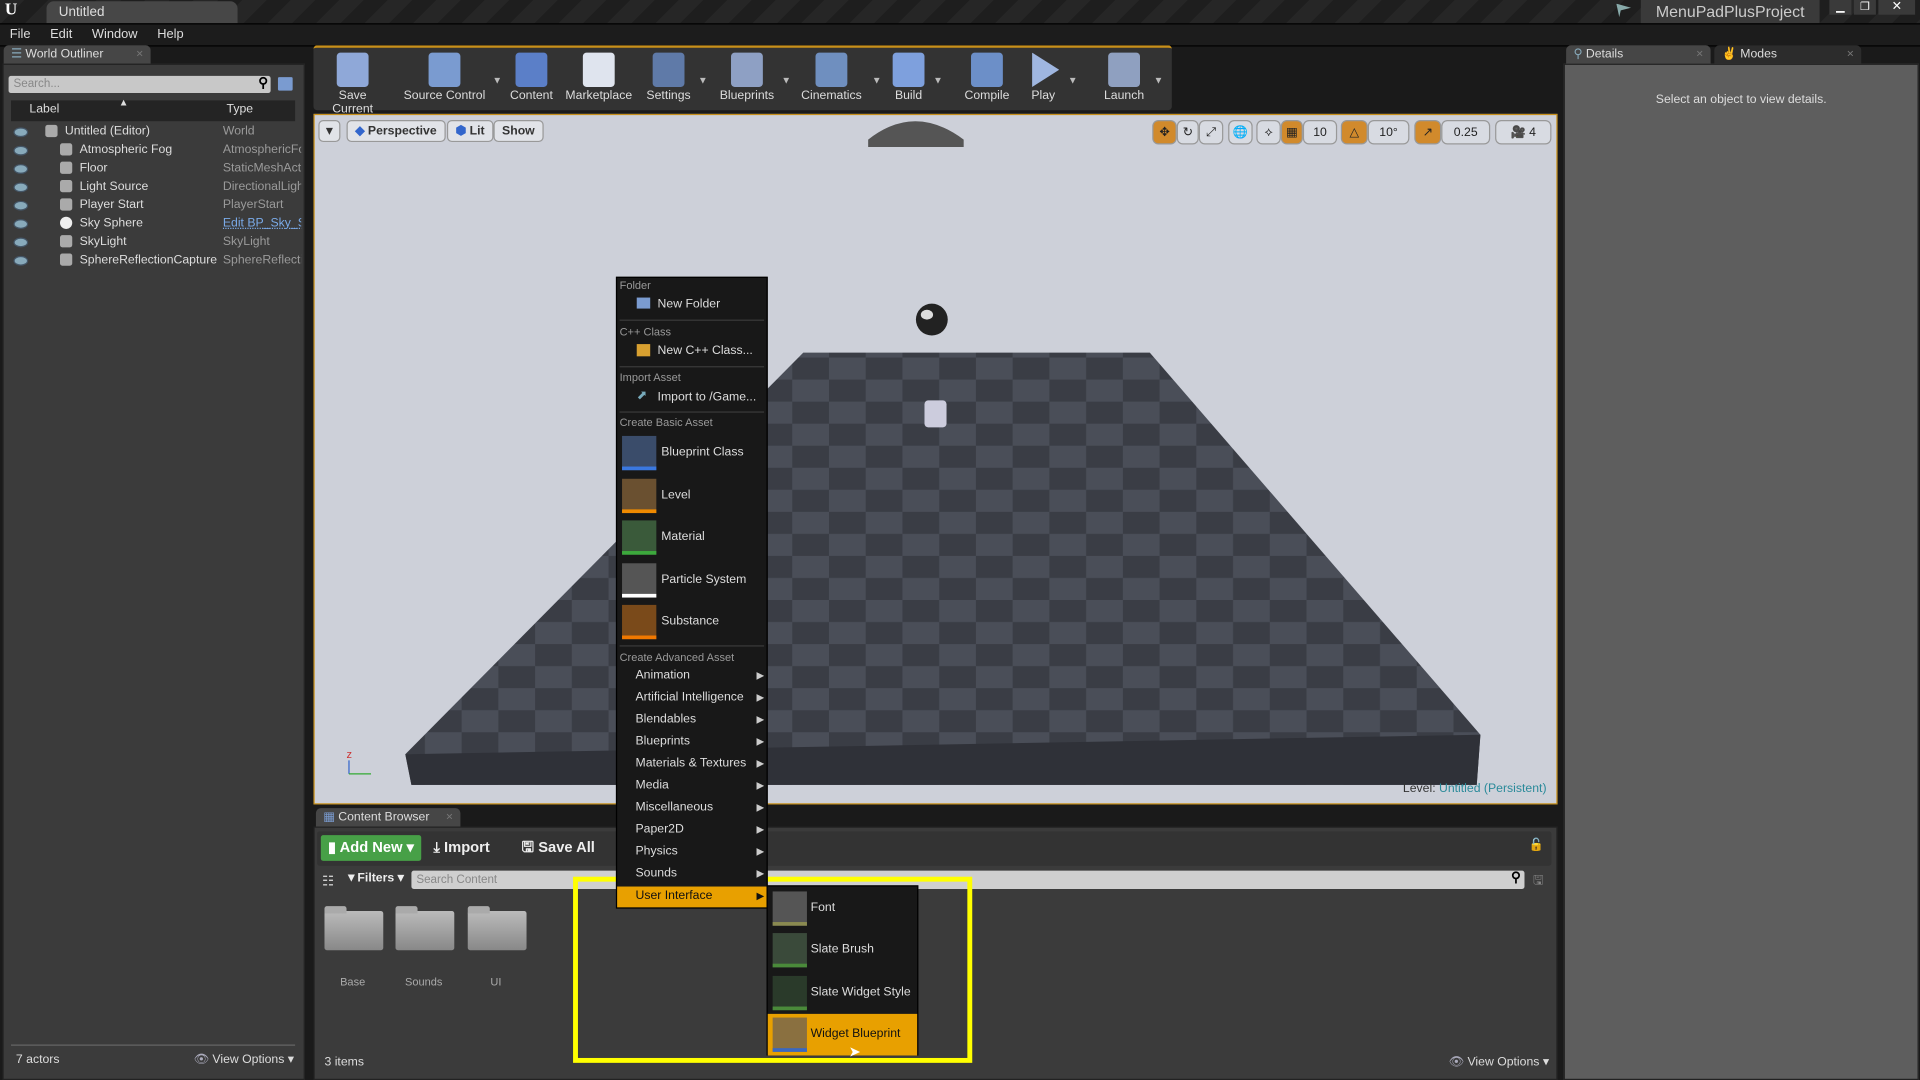  Describe the element at coordinates (170, 34) in the screenshot. I see `menu-help: Help` at that location.